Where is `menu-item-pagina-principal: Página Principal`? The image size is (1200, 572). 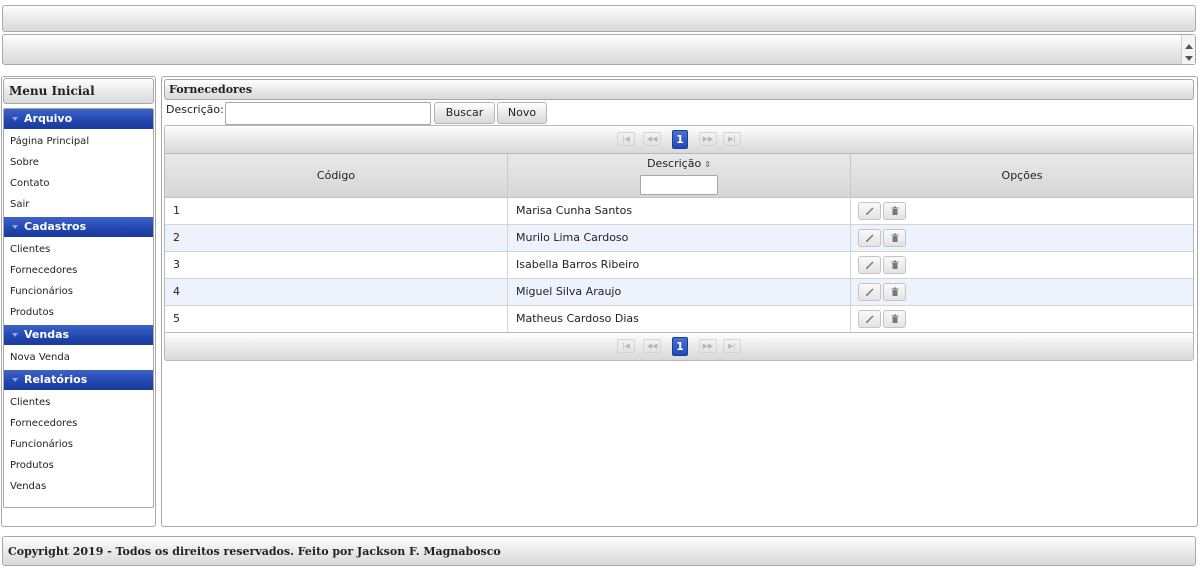 menu-item-pagina-principal: Página Principal is located at coordinates (78, 141).